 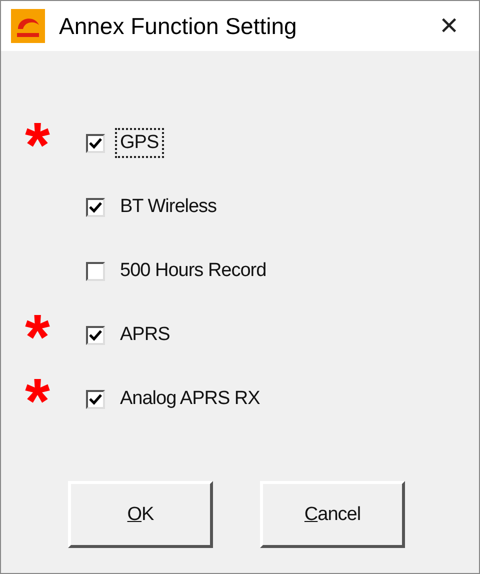 I want to click on window-title: Annex Function Setting, so click(x=178, y=26).